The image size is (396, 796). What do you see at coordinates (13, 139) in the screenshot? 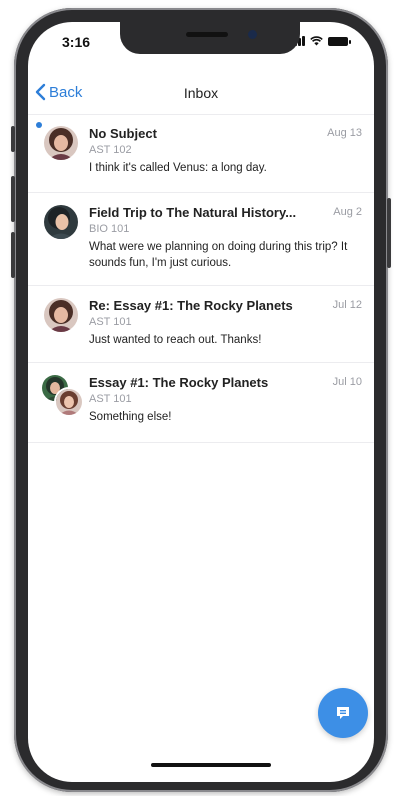
I see `silent-switch` at bounding box center [13, 139].